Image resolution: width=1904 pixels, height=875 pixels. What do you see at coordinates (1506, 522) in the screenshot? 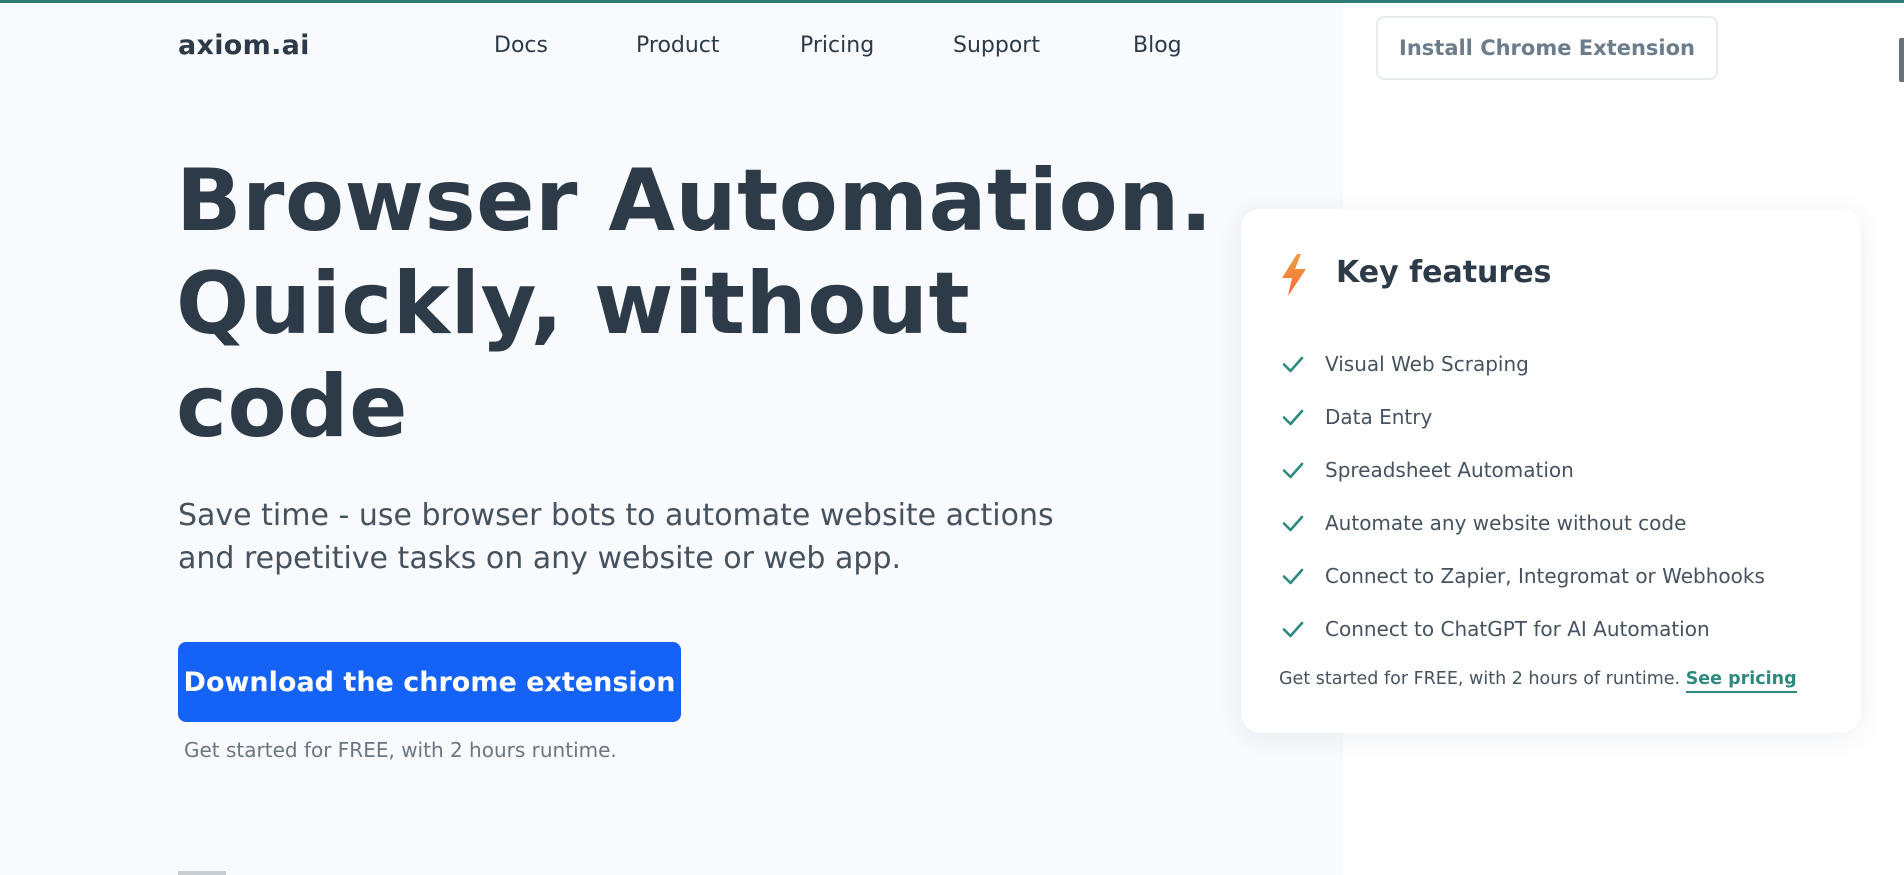
I see `feature-label: Automate any website without code` at bounding box center [1506, 522].